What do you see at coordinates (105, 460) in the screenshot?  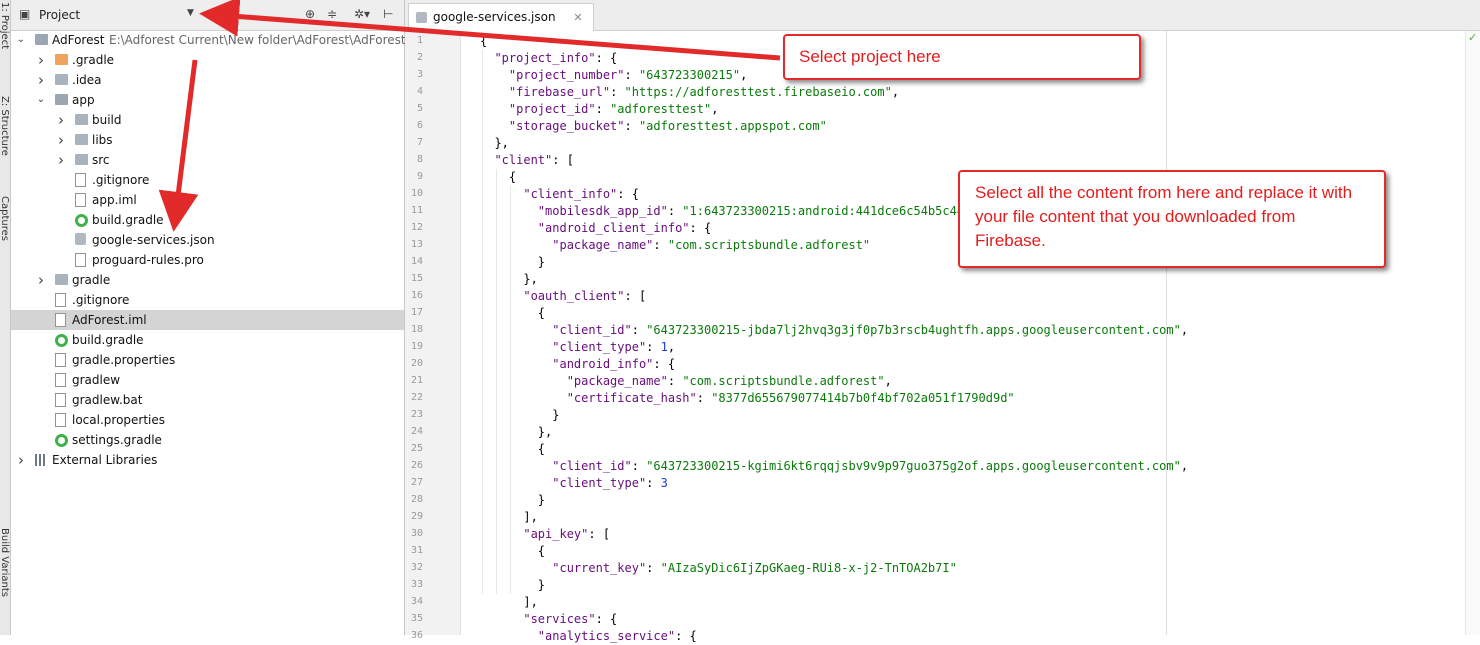 I see `tree-item-label: External Libraries` at bounding box center [105, 460].